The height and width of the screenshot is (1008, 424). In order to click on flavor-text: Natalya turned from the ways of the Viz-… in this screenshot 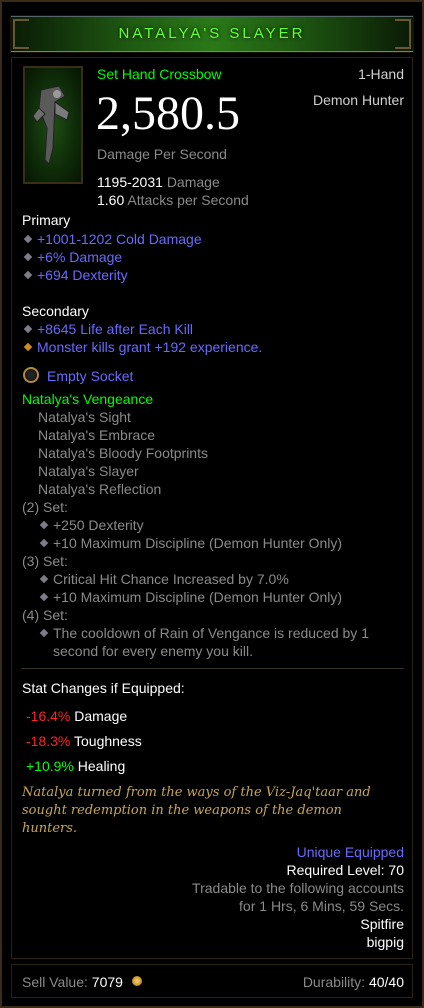, I will do `click(214, 811)`.